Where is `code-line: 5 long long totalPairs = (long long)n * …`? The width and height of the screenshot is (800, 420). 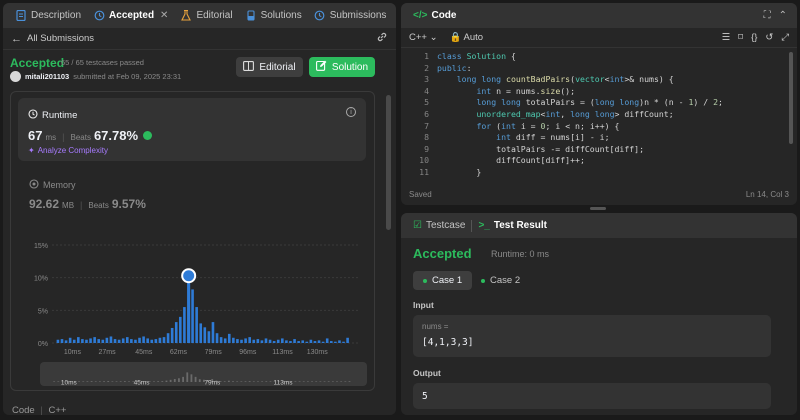
code-line: 5 long long totalPairs = (long long)n * … is located at coordinates (599, 103).